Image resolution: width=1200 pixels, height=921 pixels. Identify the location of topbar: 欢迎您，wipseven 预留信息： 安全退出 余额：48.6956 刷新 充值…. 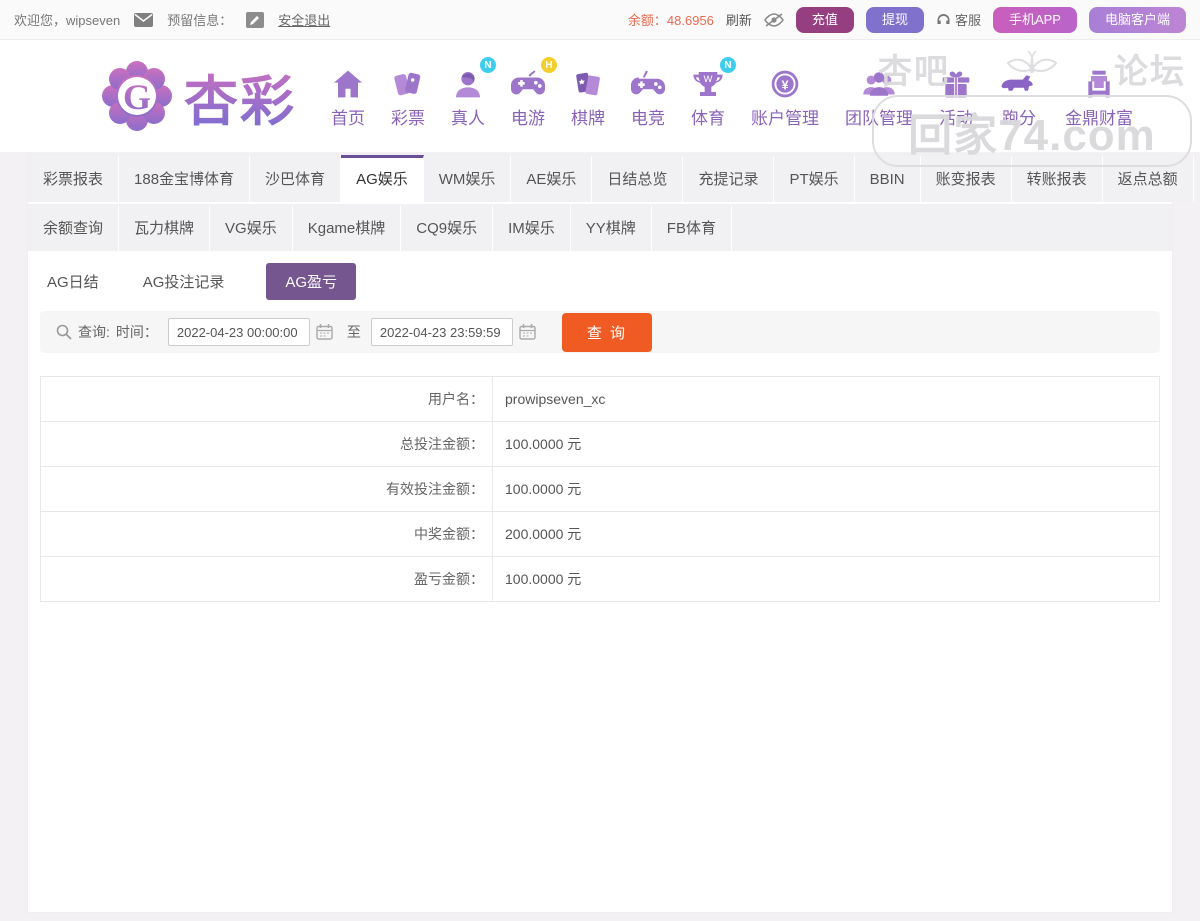
(600, 20).